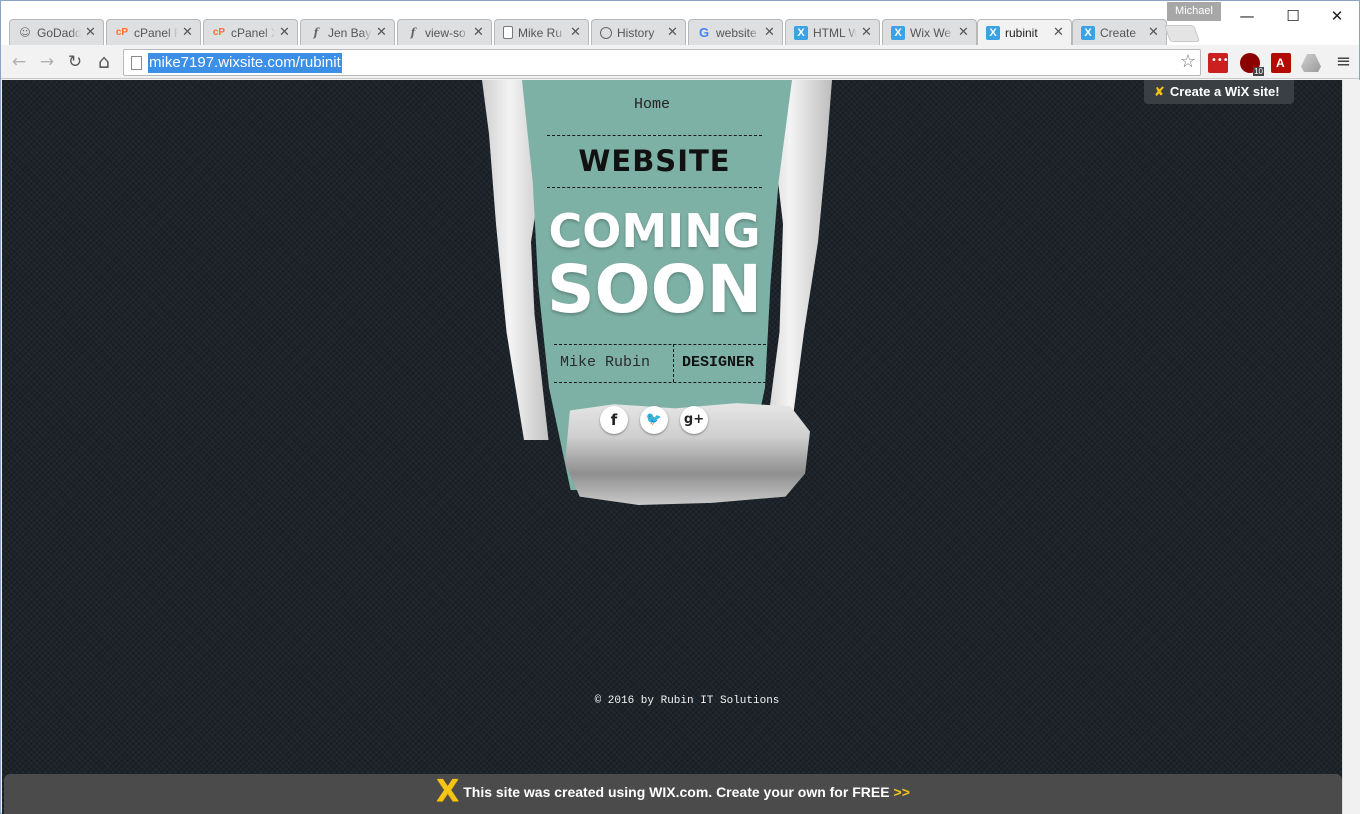 The image size is (1360, 814). I want to click on owner-role: DESIGNER, so click(718, 362).